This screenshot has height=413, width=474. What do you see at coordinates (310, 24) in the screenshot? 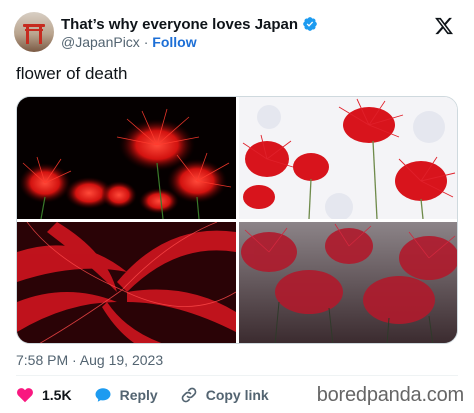
I see `verified-badge-icon` at bounding box center [310, 24].